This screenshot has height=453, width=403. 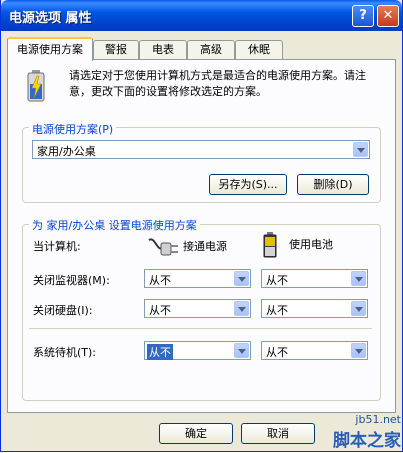 I want to click on tab-alarms: 警报, so click(x=116, y=49).